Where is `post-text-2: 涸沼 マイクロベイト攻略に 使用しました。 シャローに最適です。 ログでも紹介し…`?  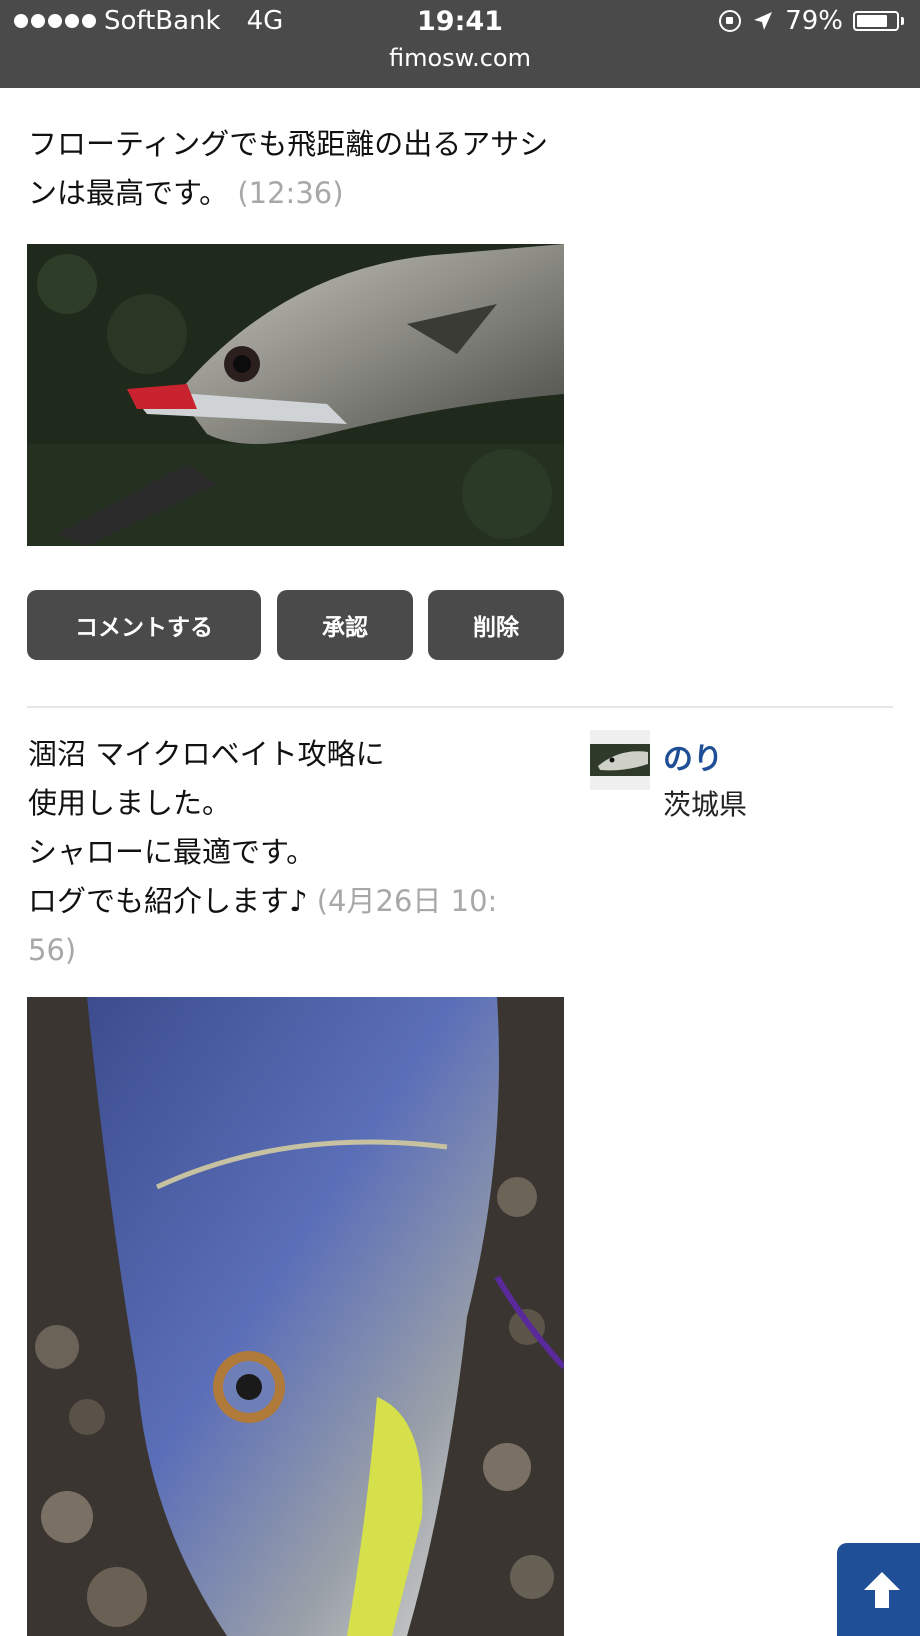 post-text-2: 涸沼 マイクロベイト攻略に 使用しました。 シャローに最適です。 ログでも紹介し… is located at coordinates (298, 852).